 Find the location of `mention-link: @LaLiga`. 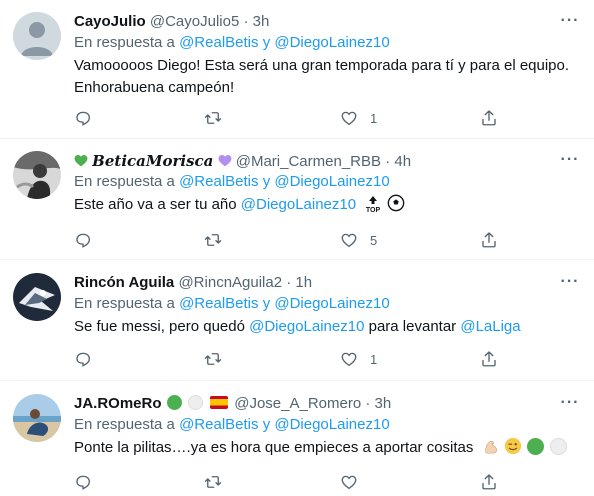

mention-link: @LaLiga is located at coordinates (490, 326).